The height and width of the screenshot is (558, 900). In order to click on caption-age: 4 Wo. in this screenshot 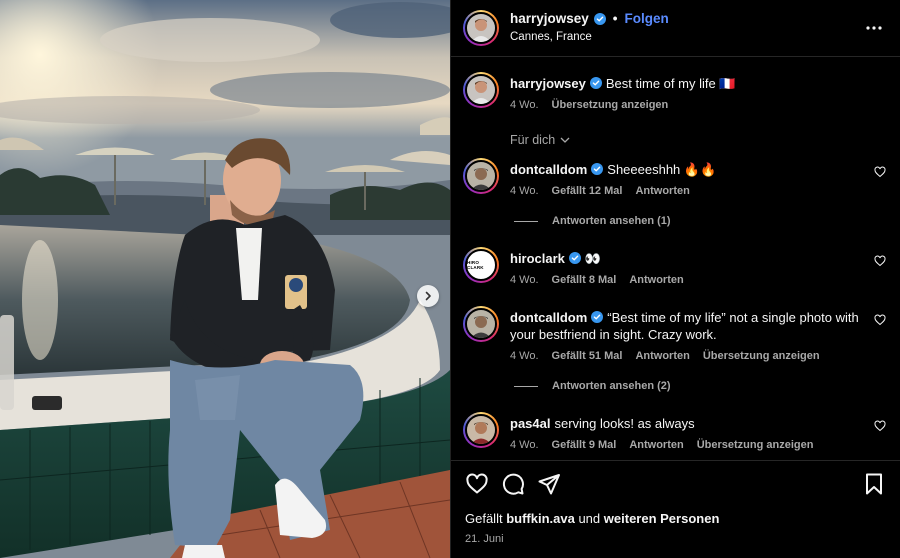, I will do `click(524, 105)`.